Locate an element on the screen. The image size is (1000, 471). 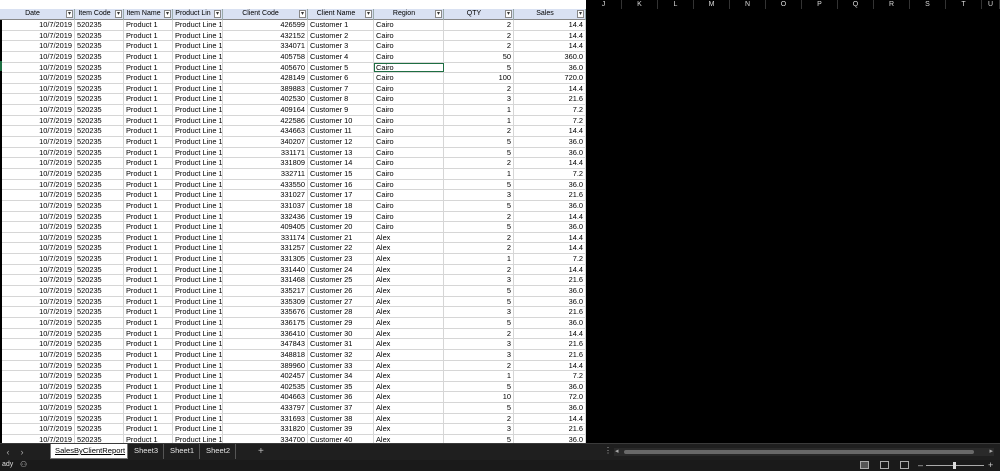
table-cell: 336410 is located at coordinates (265, 333).